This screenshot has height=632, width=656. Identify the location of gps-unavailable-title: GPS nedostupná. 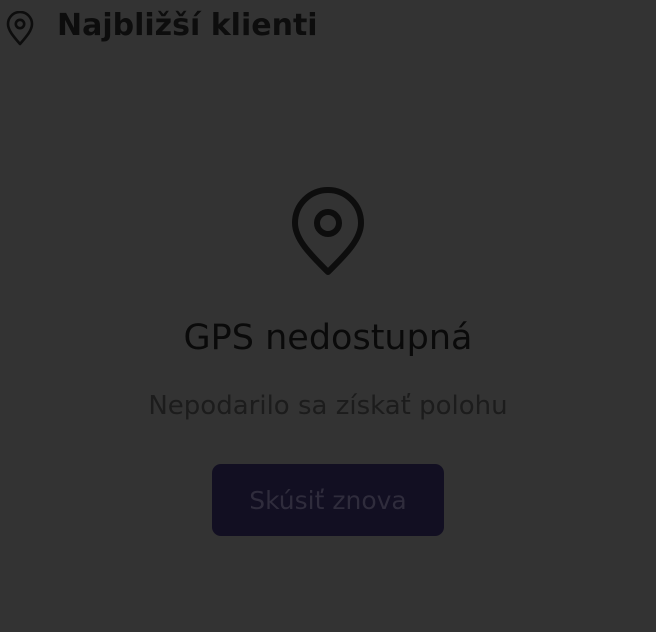
(328, 338).